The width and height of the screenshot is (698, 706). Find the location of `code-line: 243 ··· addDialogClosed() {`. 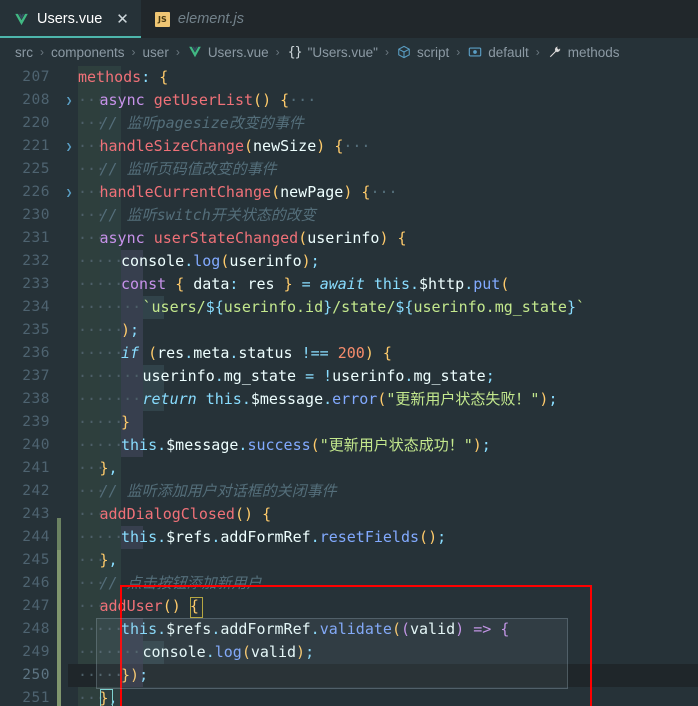

code-line: 243 ··· addDialogClosed() { is located at coordinates (349, 514).